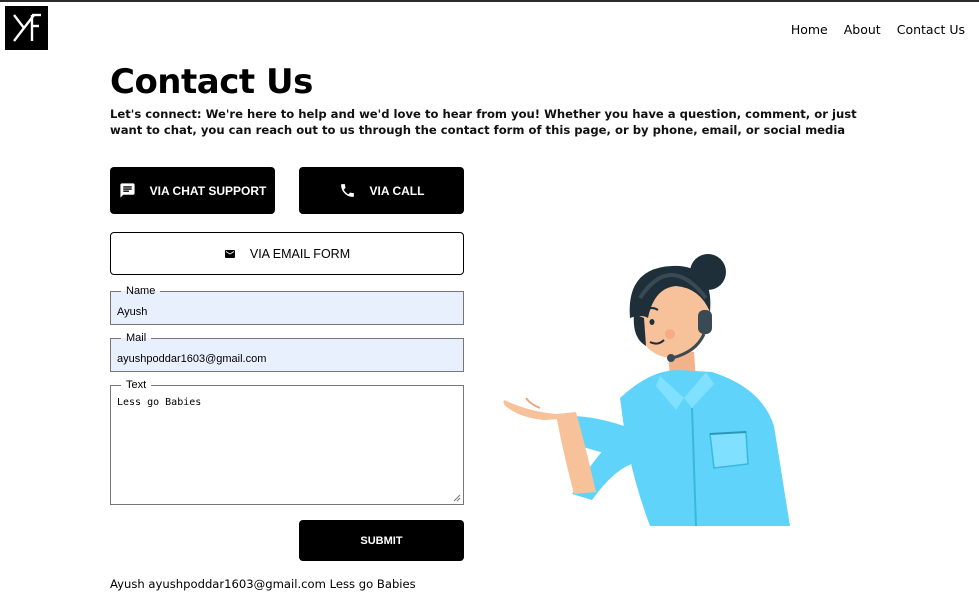  Describe the element at coordinates (300, 253) in the screenshot. I see `email-form-label: VIA EMAIL FORM` at that location.